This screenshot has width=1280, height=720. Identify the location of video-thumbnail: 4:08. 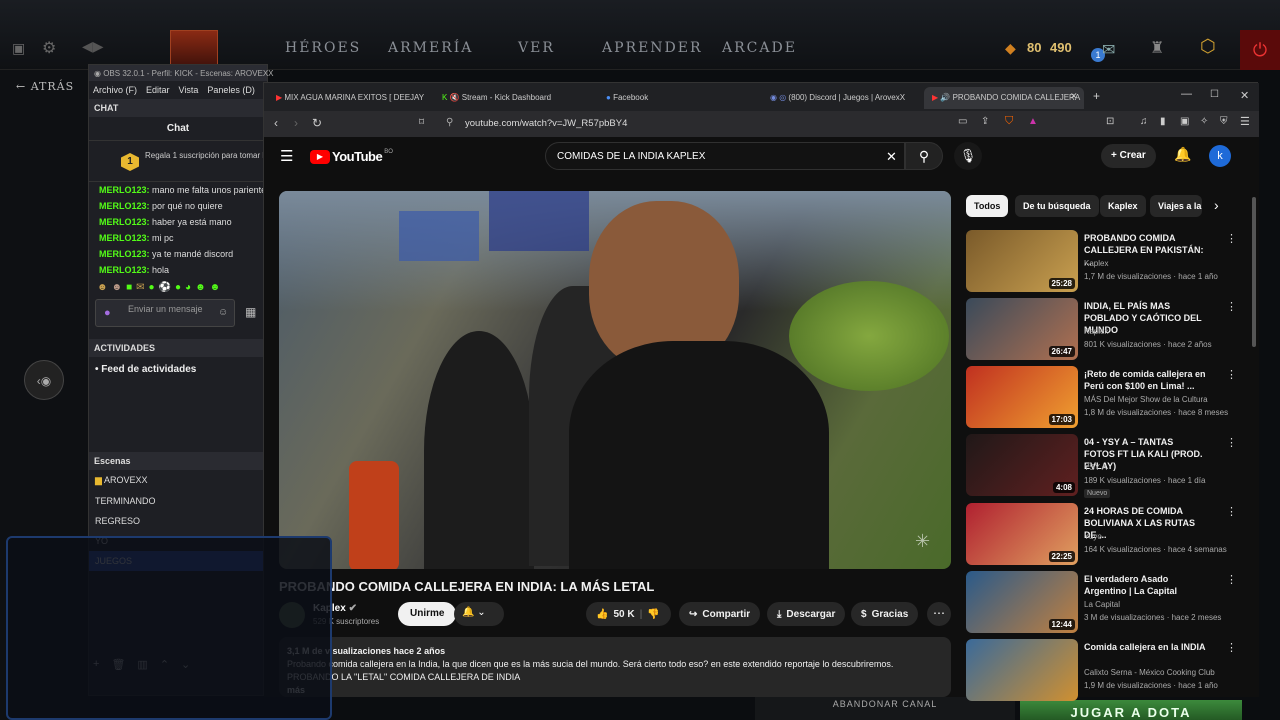
(1022, 465).